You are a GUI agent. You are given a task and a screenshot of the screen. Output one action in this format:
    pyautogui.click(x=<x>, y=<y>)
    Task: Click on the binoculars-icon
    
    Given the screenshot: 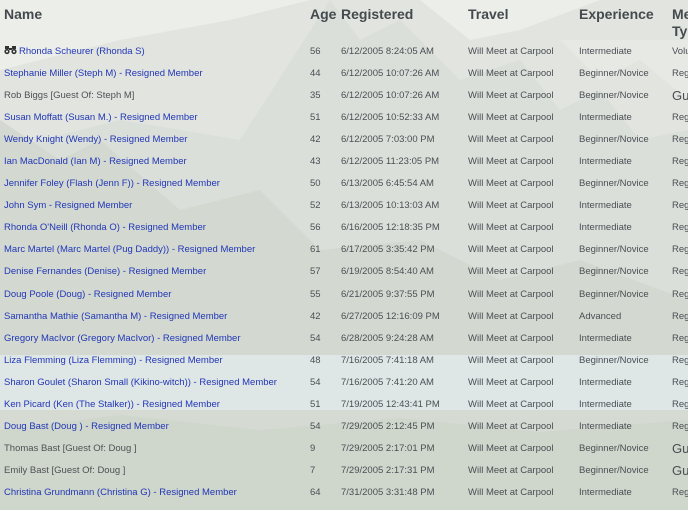 What is the action you would take?
    pyautogui.click(x=10, y=50)
    